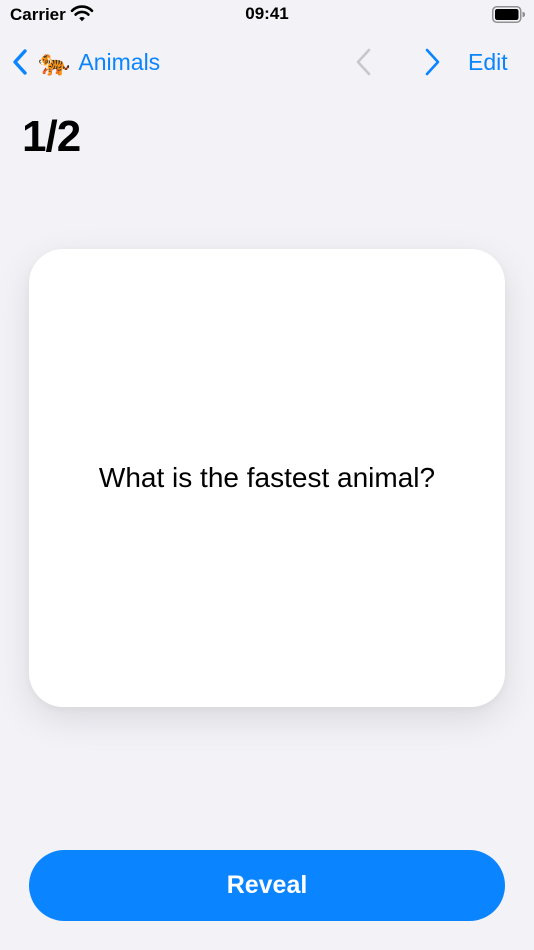 Image resolution: width=534 pixels, height=950 pixels. What do you see at coordinates (508, 14) in the screenshot?
I see `battery-full-icon` at bounding box center [508, 14].